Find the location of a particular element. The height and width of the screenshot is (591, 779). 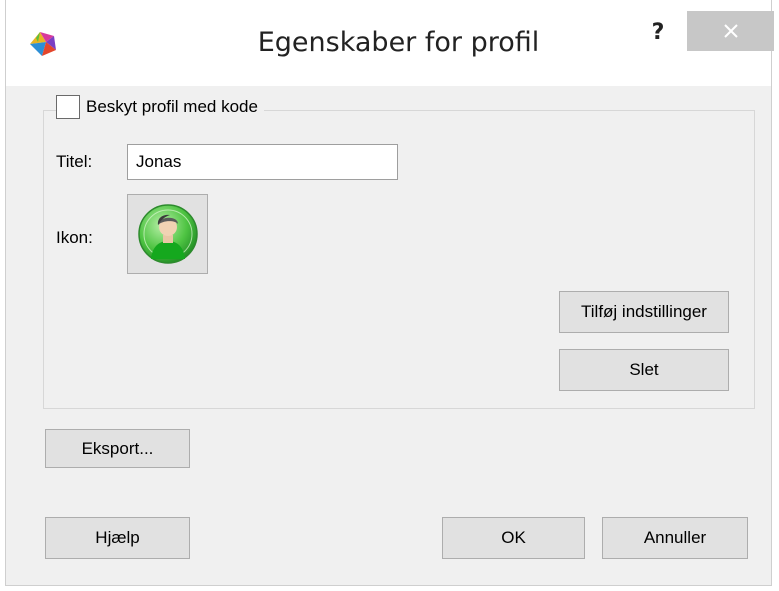

titel-input: Jonas is located at coordinates (262, 162).